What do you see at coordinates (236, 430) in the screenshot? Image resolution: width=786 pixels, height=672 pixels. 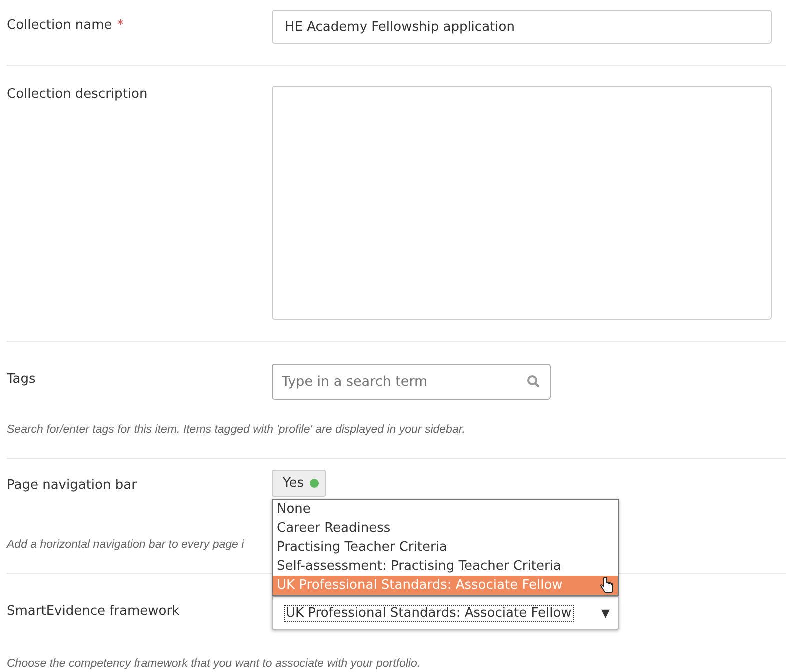 I see `help-text: Search for/enter tags for this item. Items tagged with 'profile' are displayed in your sidebar.` at bounding box center [236, 430].